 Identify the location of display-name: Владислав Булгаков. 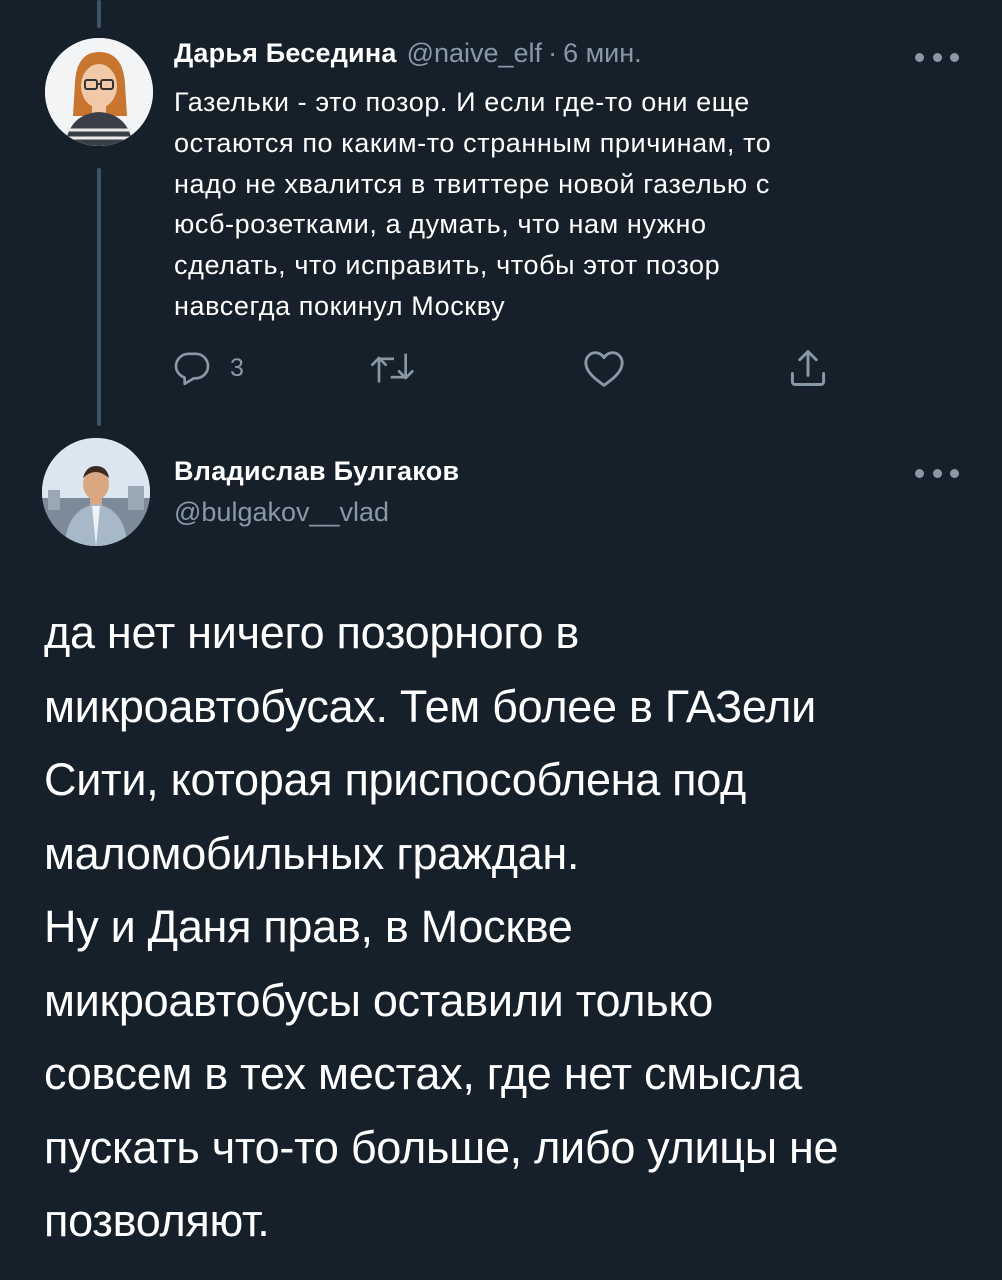
(316, 471).